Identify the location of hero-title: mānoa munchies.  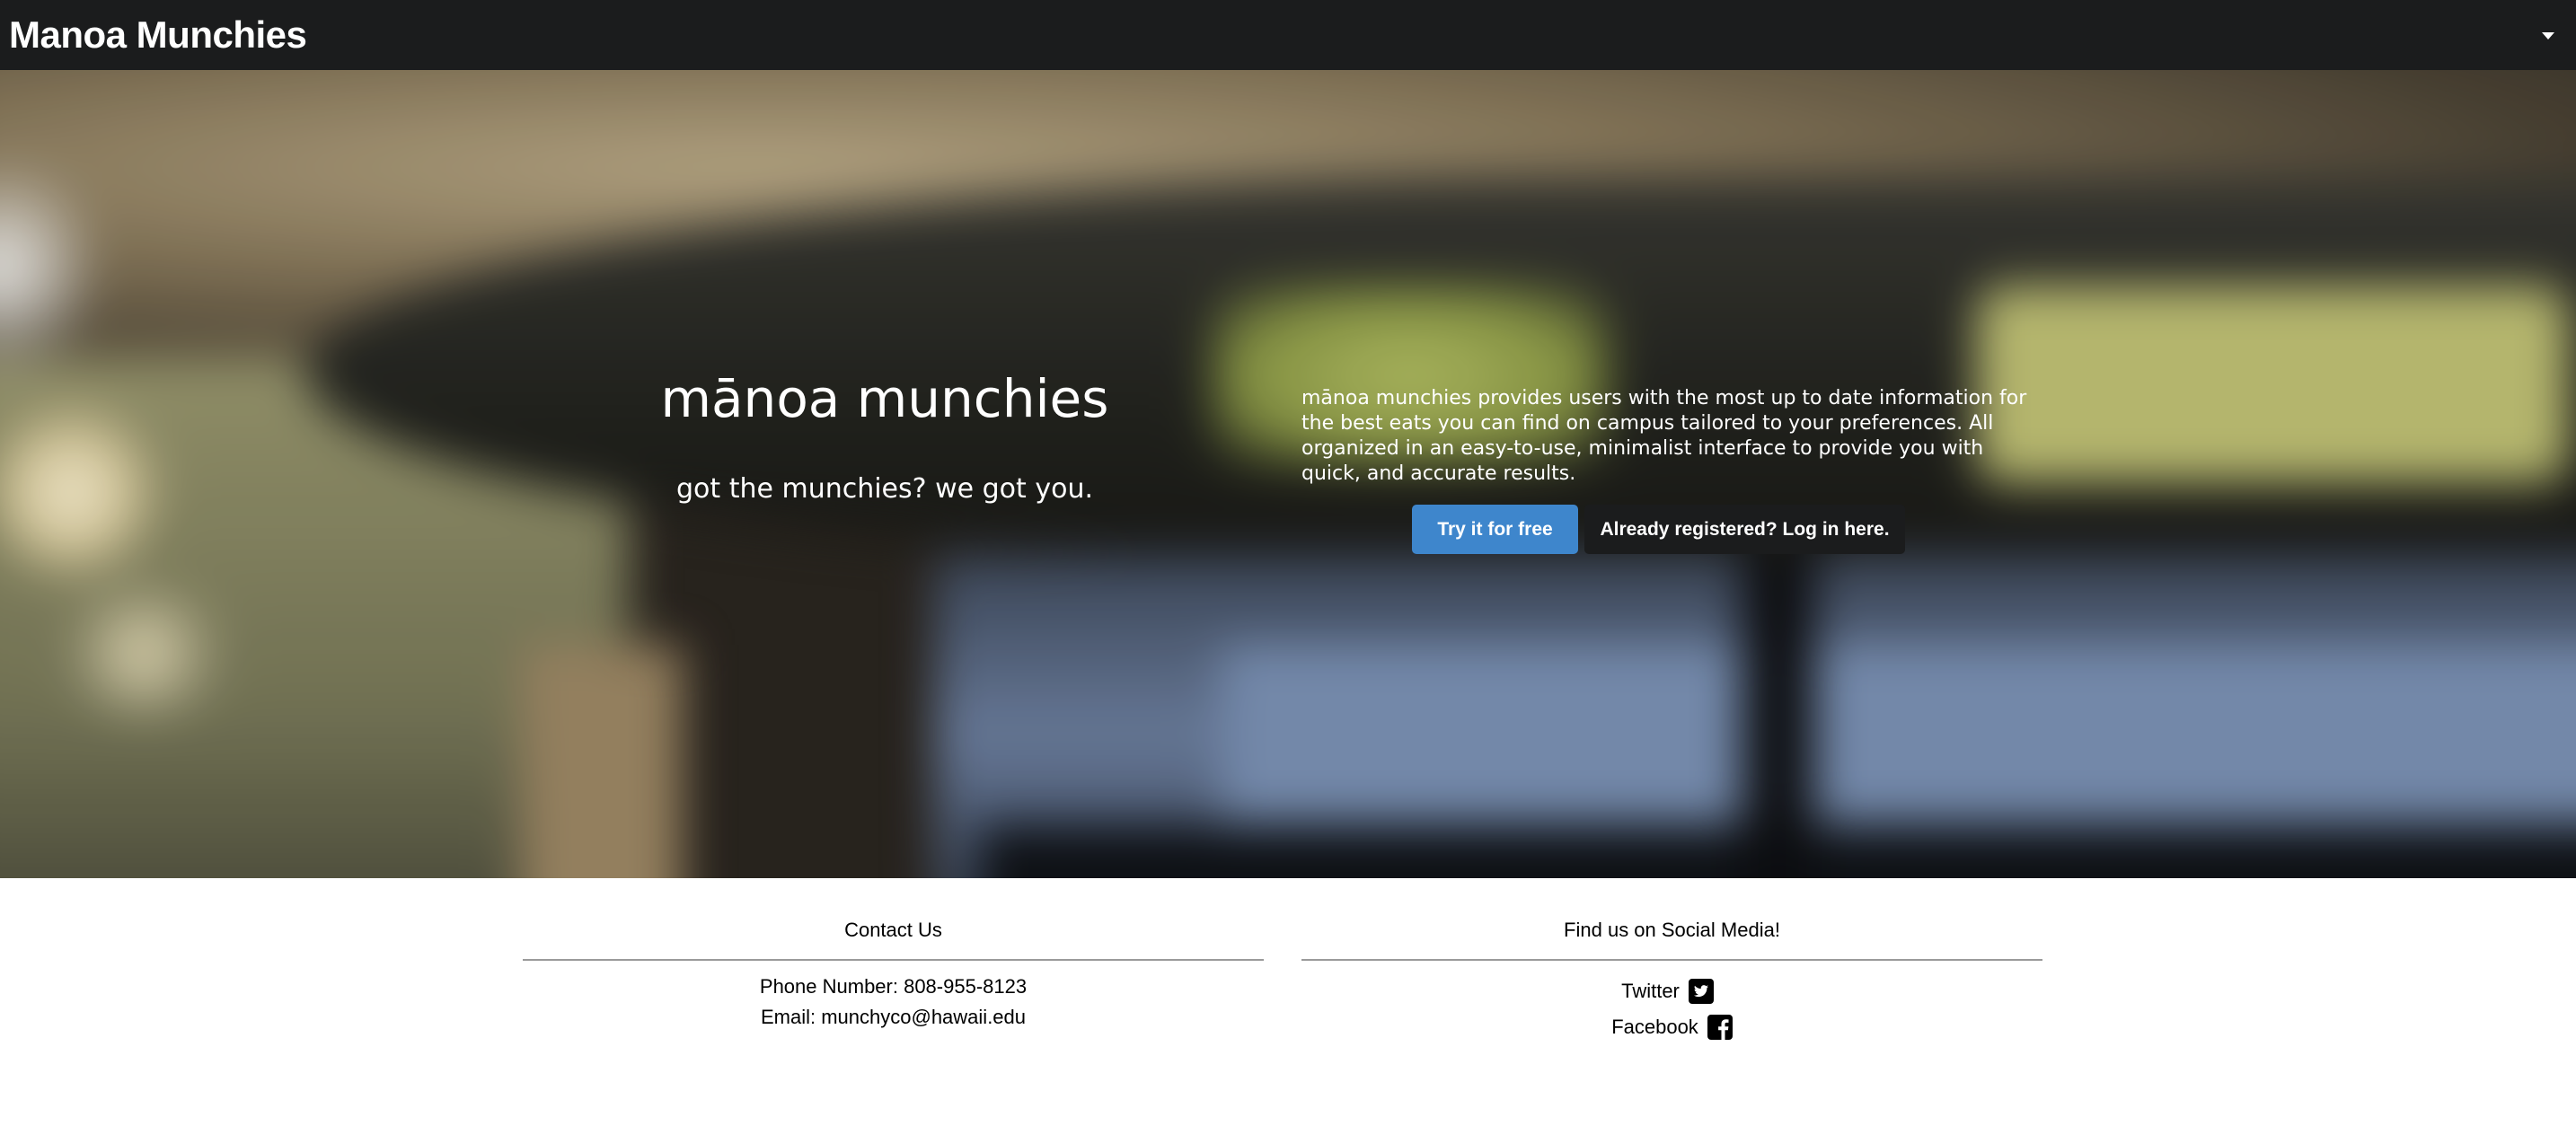
(884, 398).